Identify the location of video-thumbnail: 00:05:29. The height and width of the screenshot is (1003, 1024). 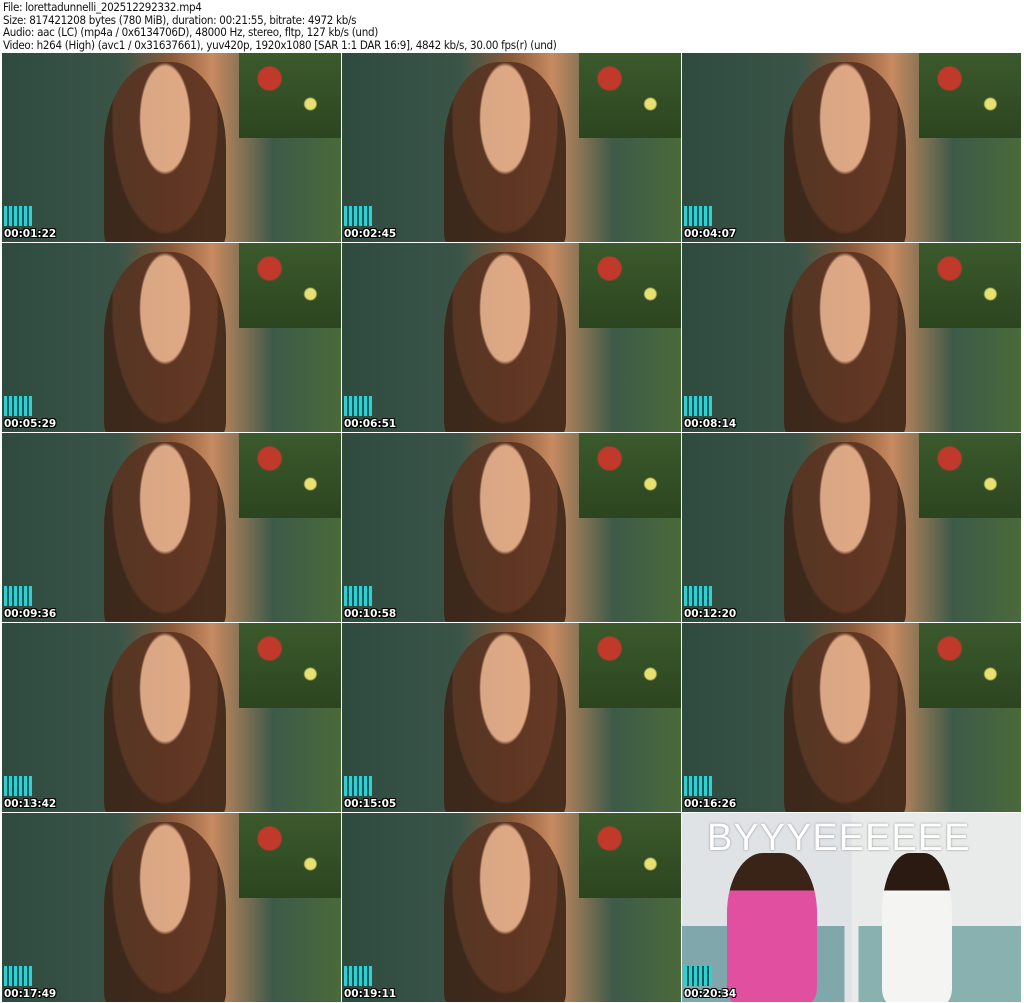
(171, 337).